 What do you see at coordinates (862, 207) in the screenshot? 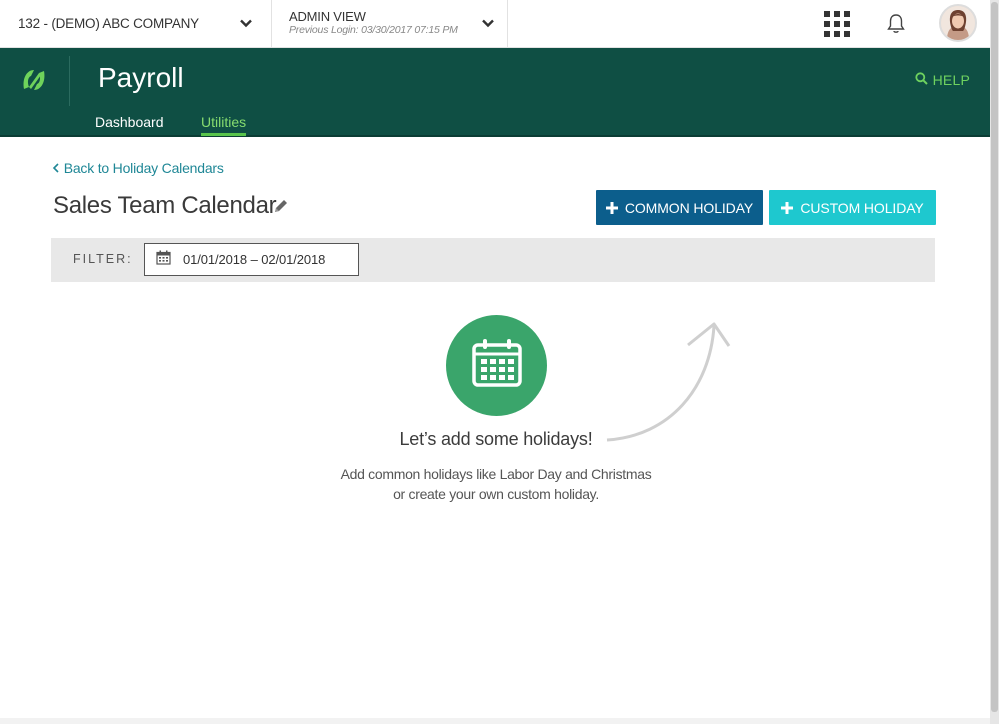
I see `button-label: CUSTOM HOLIDAY` at bounding box center [862, 207].